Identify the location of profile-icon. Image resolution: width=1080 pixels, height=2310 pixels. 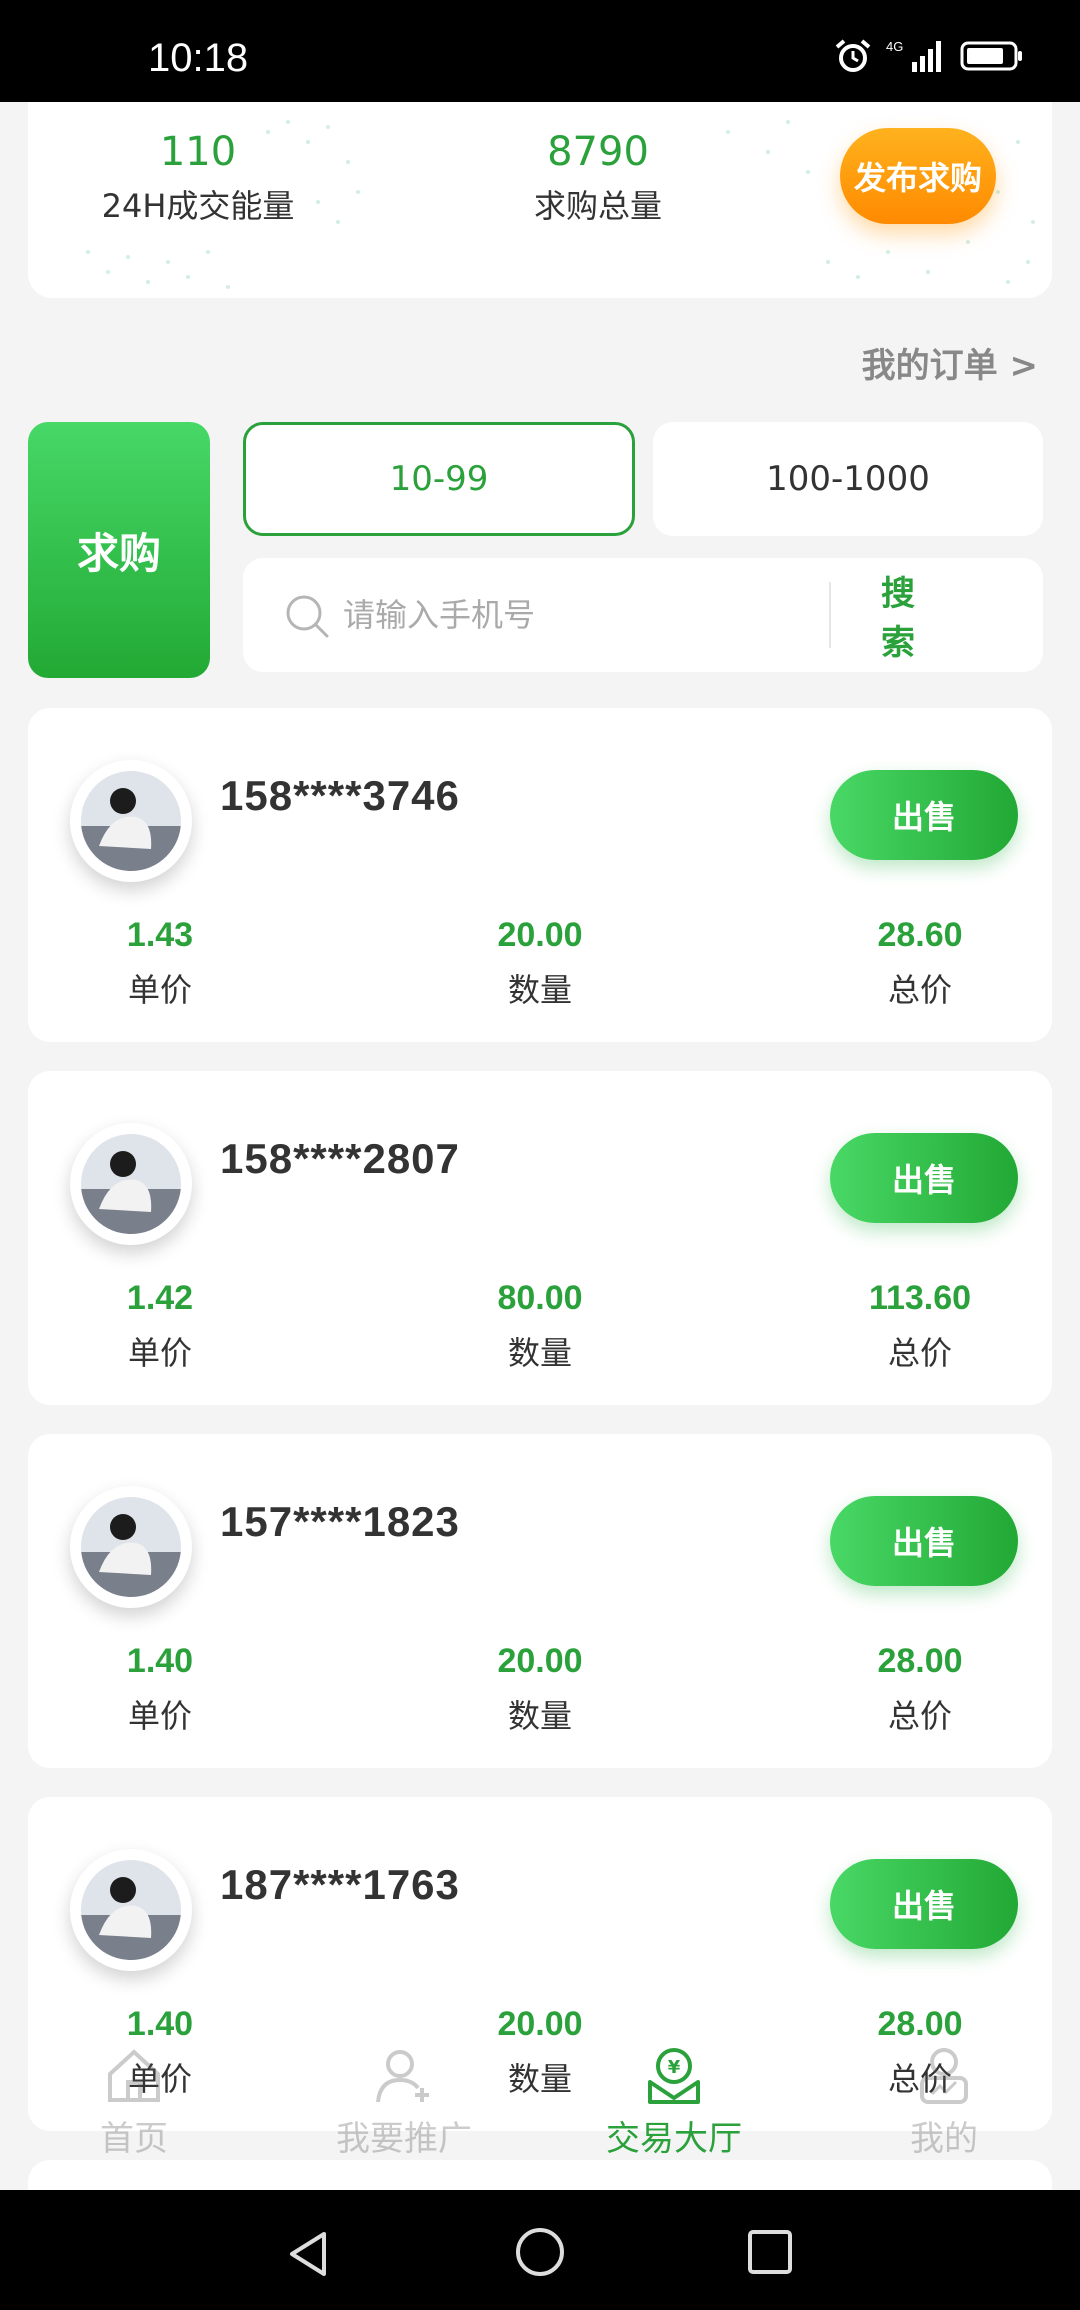
(944, 2076).